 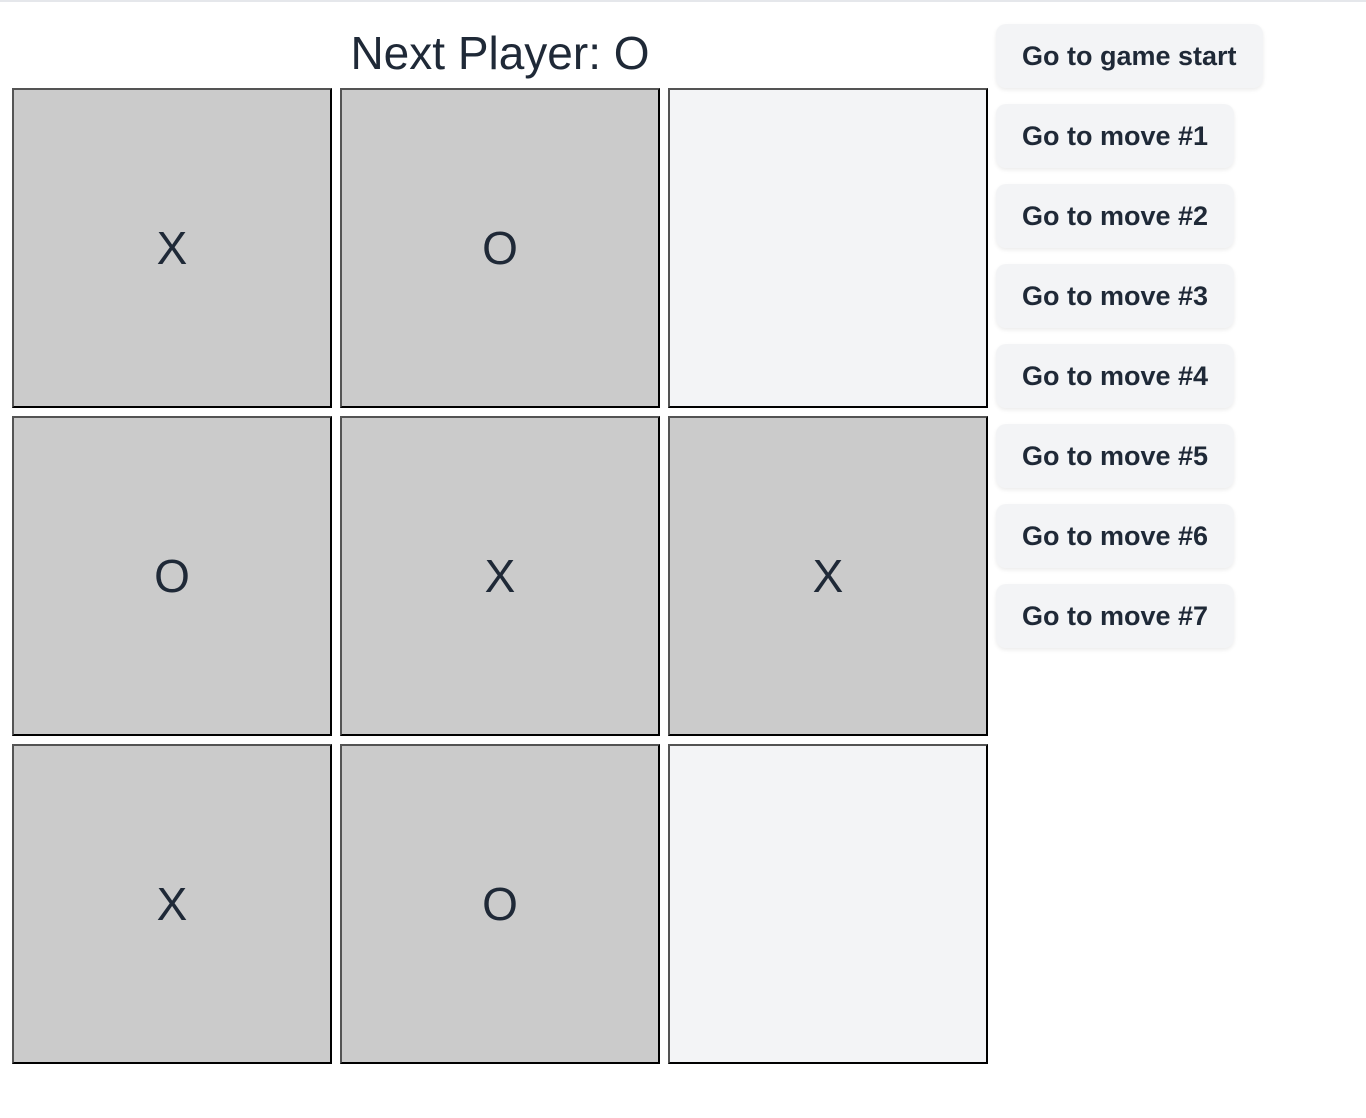 I want to click on history-item: Go to move #2, so click(x=1129, y=216).